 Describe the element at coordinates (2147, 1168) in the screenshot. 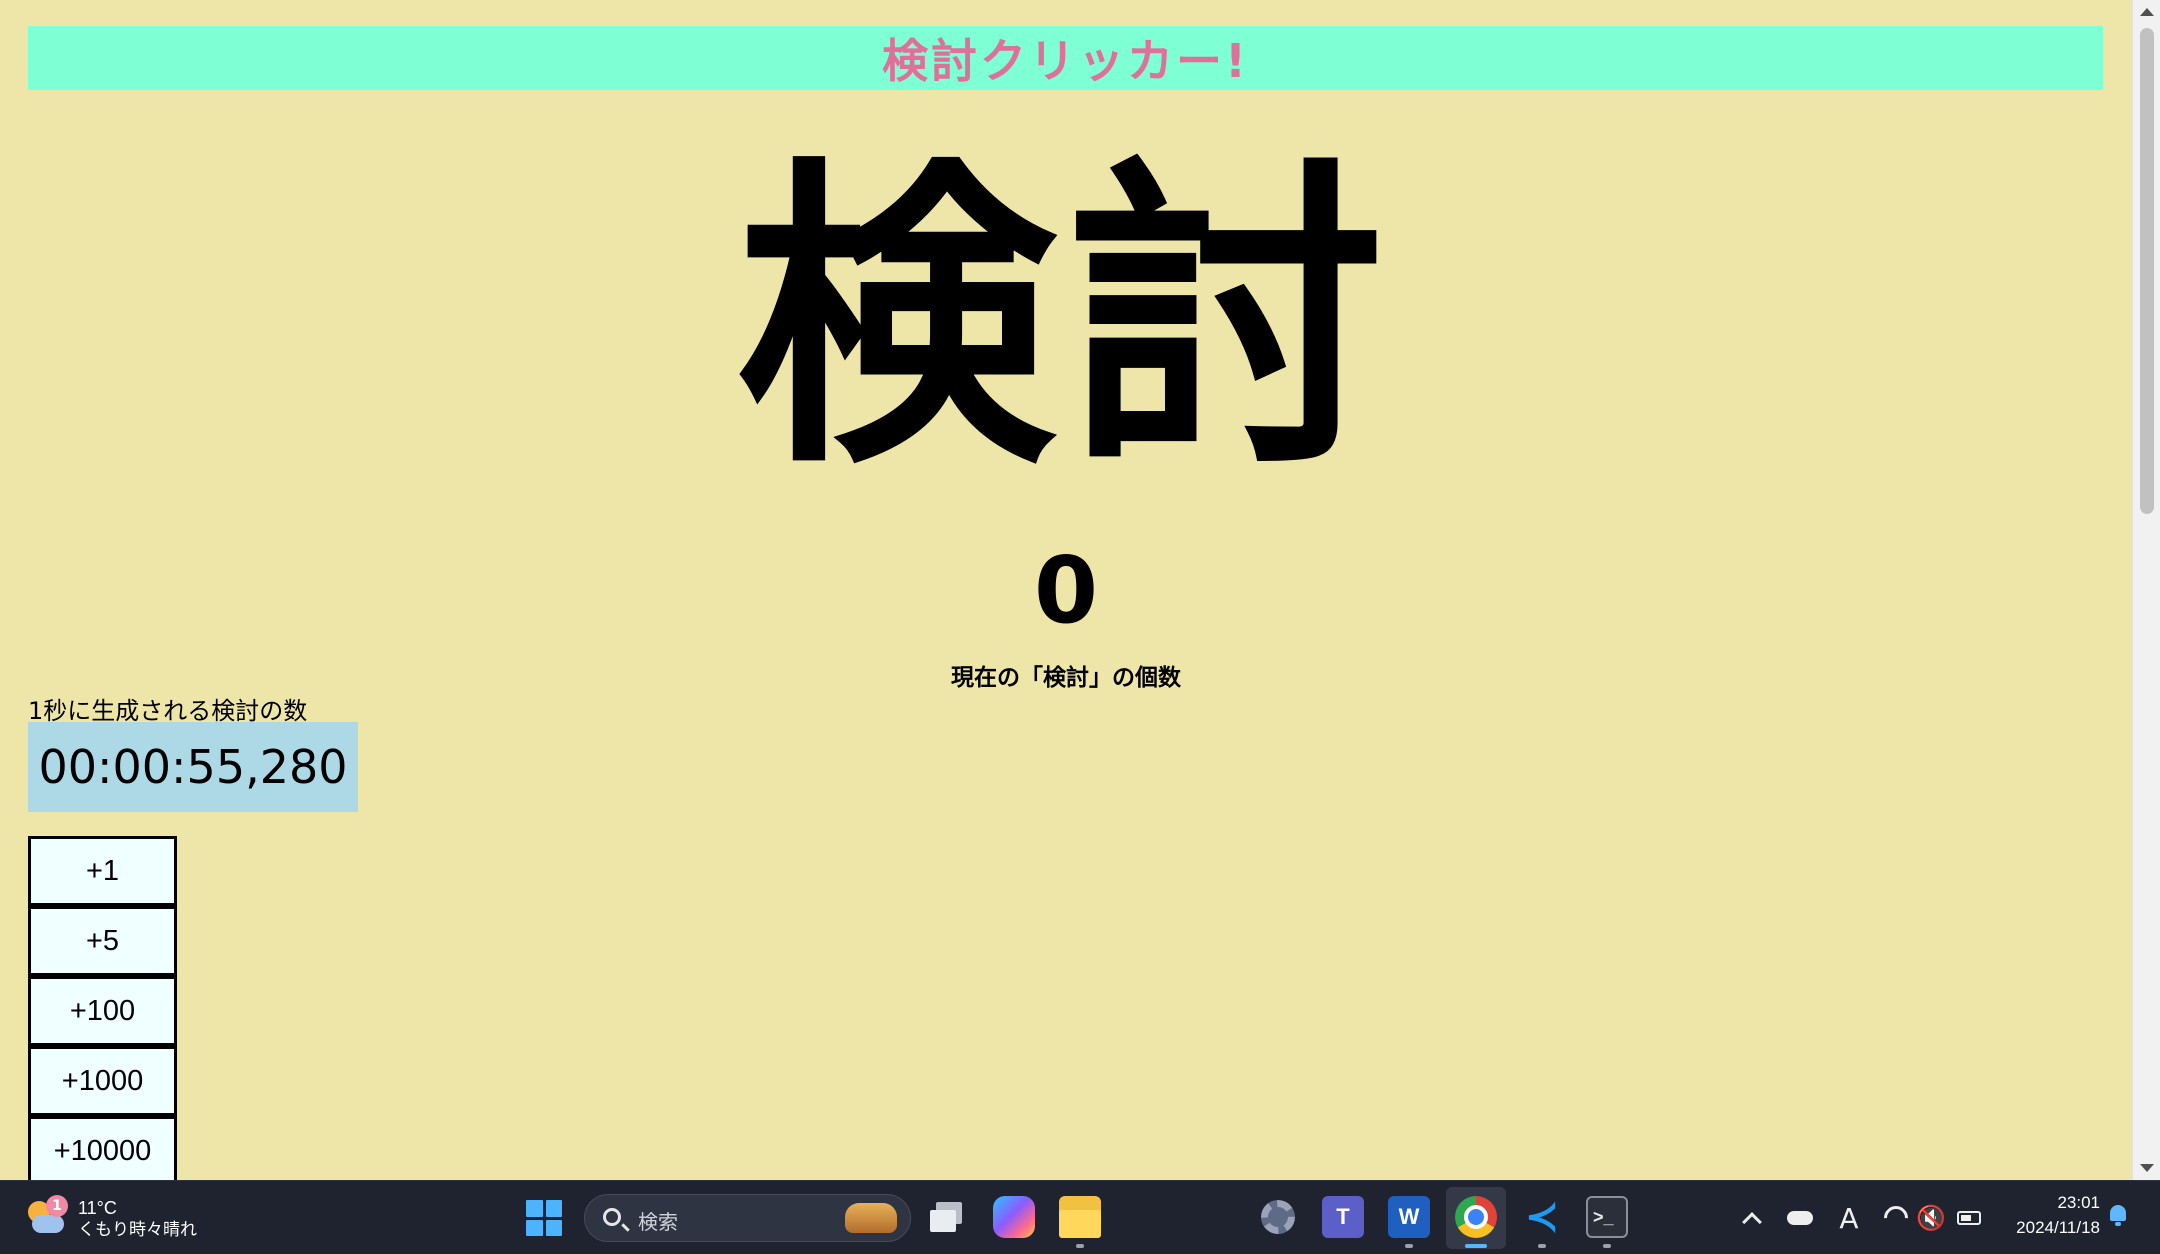

I see `scroll-down-icon` at that location.